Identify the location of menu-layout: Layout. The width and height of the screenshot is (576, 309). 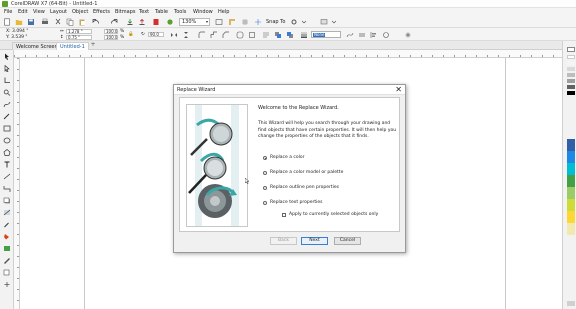
(58, 12).